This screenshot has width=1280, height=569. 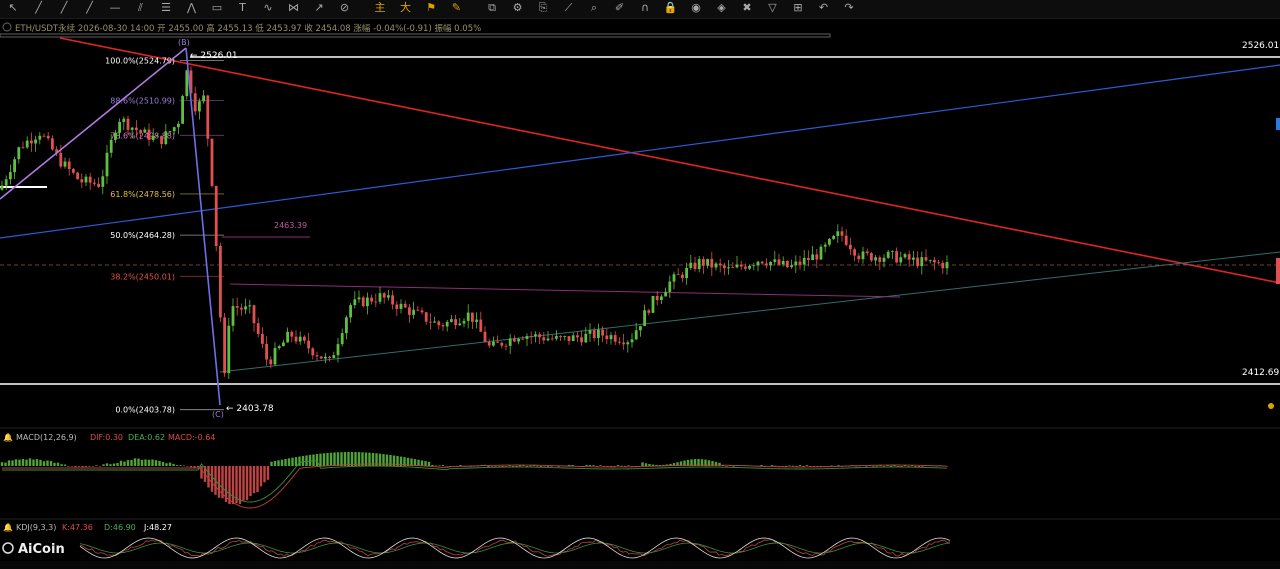 I want to click on cursor-icon: ↖, so click(x=13, y=8).